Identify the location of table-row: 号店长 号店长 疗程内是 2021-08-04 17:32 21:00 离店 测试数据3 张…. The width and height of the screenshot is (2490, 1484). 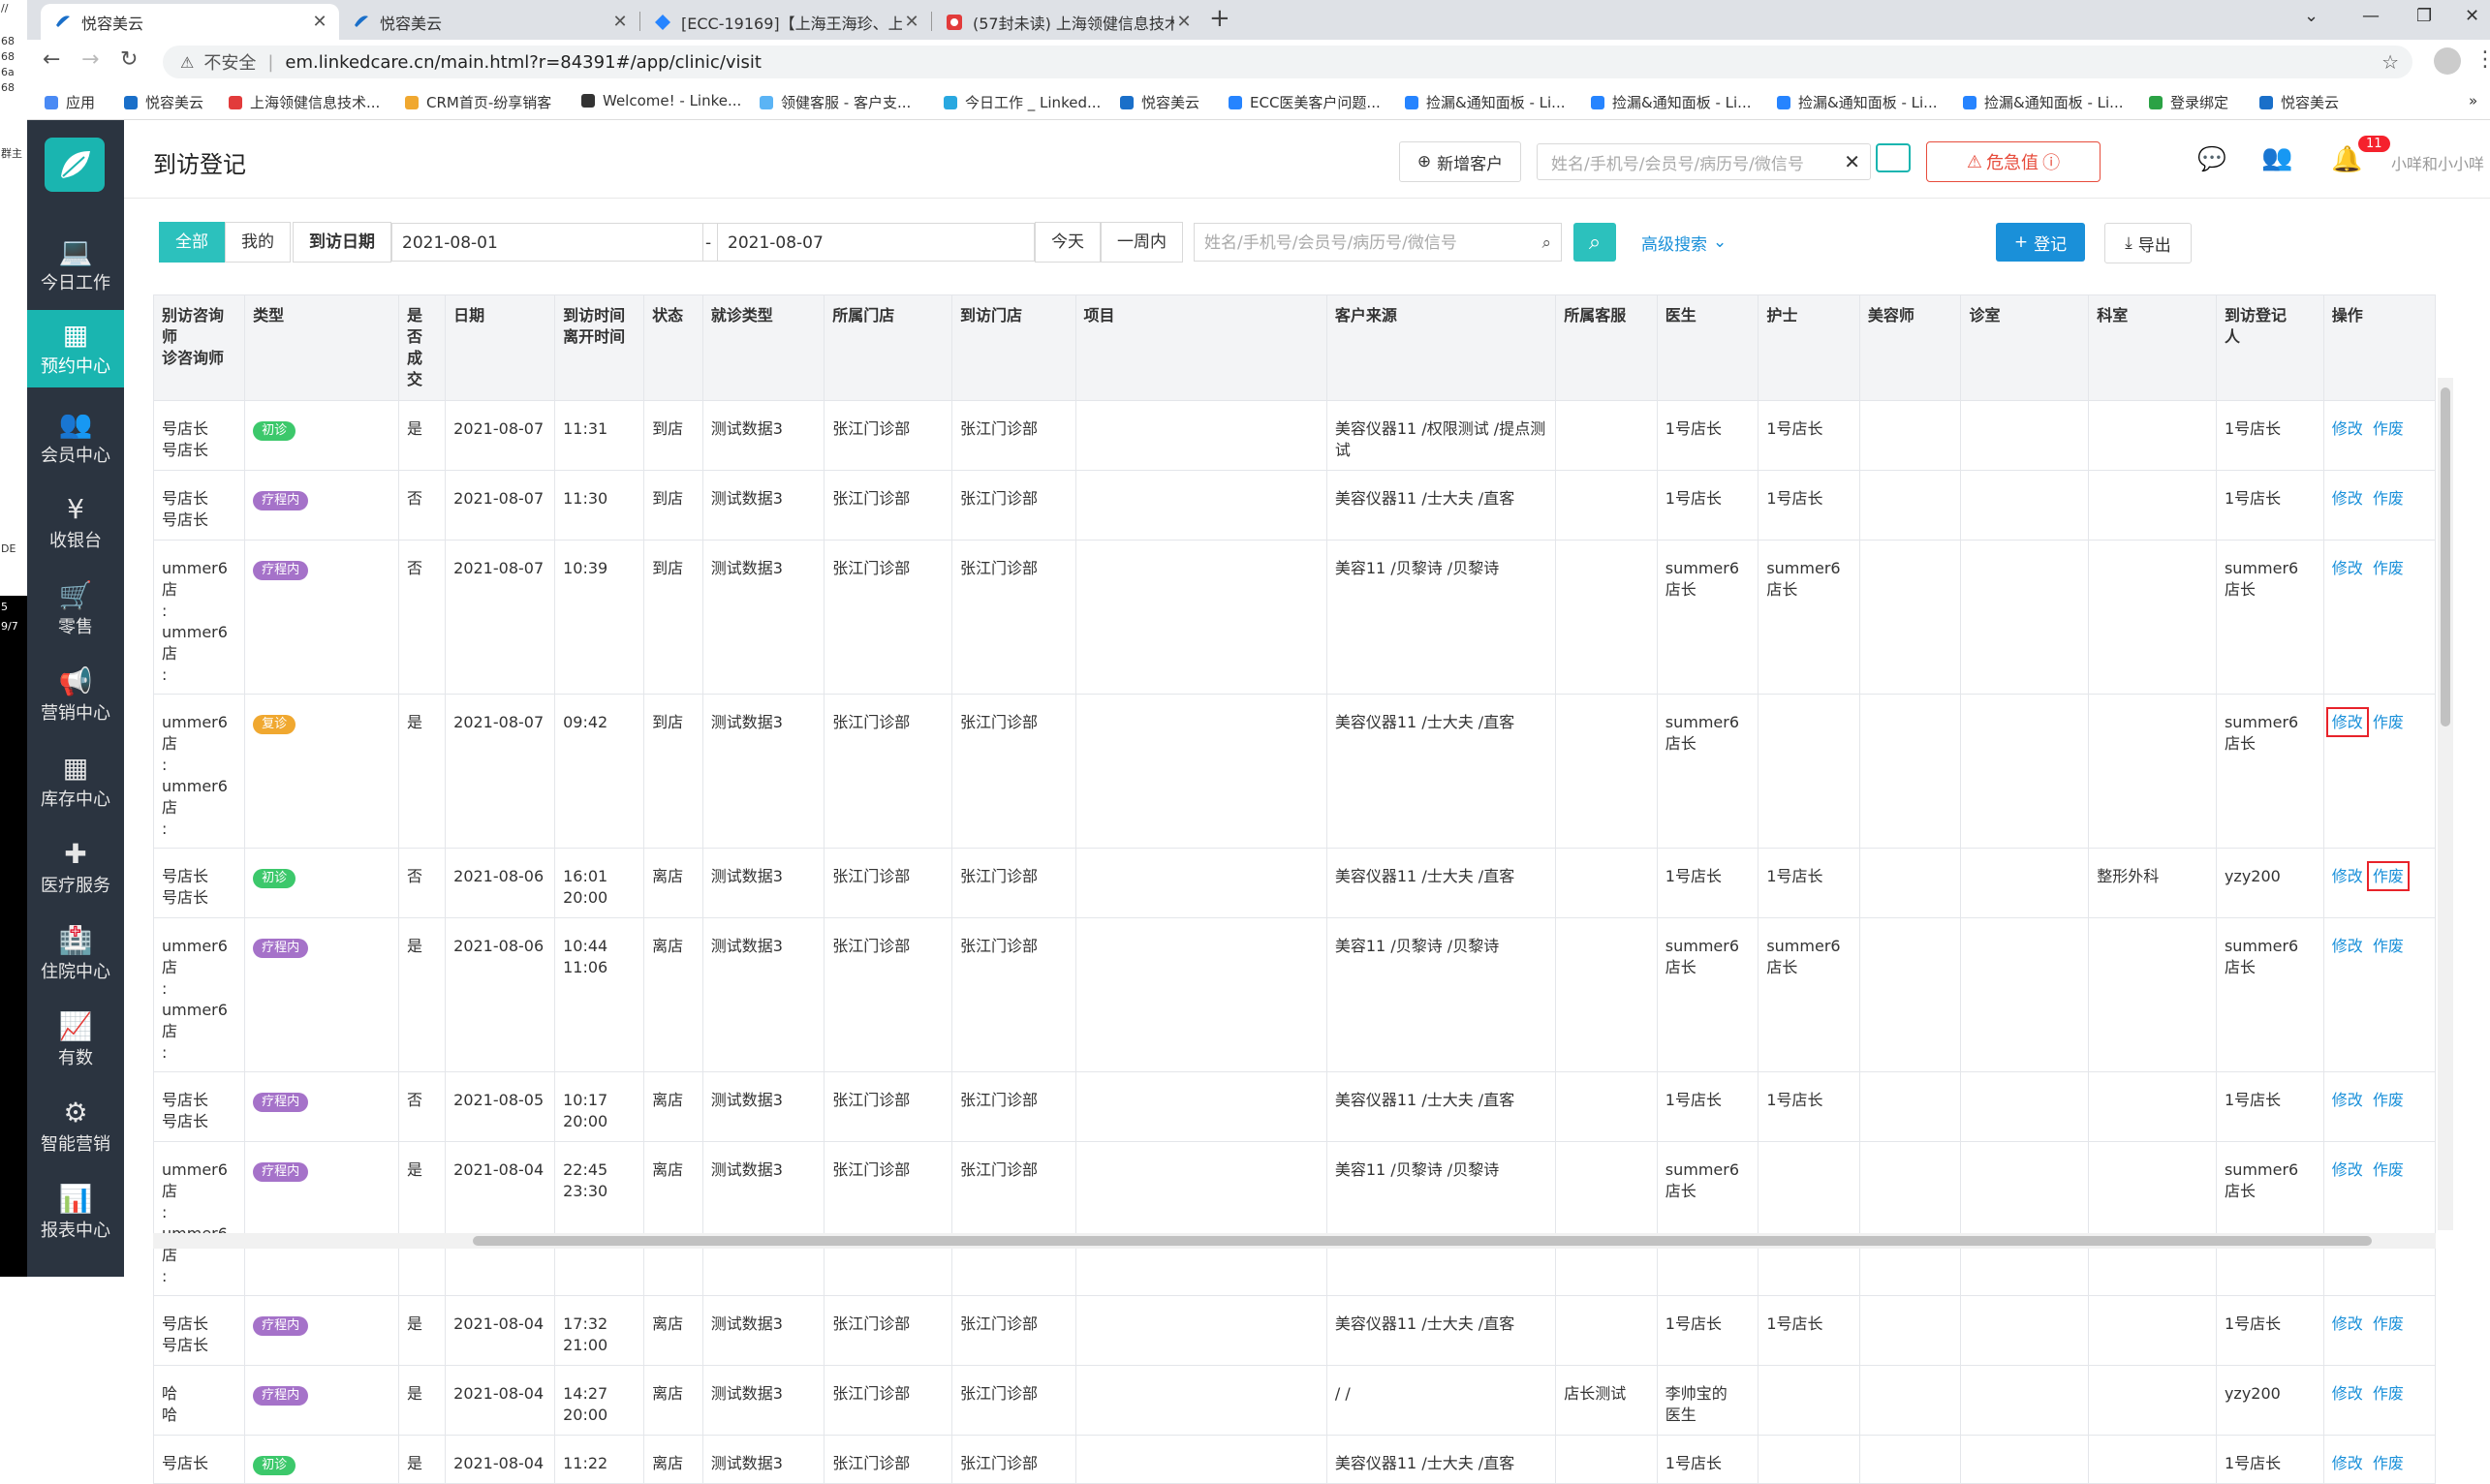
(1294, 1330).